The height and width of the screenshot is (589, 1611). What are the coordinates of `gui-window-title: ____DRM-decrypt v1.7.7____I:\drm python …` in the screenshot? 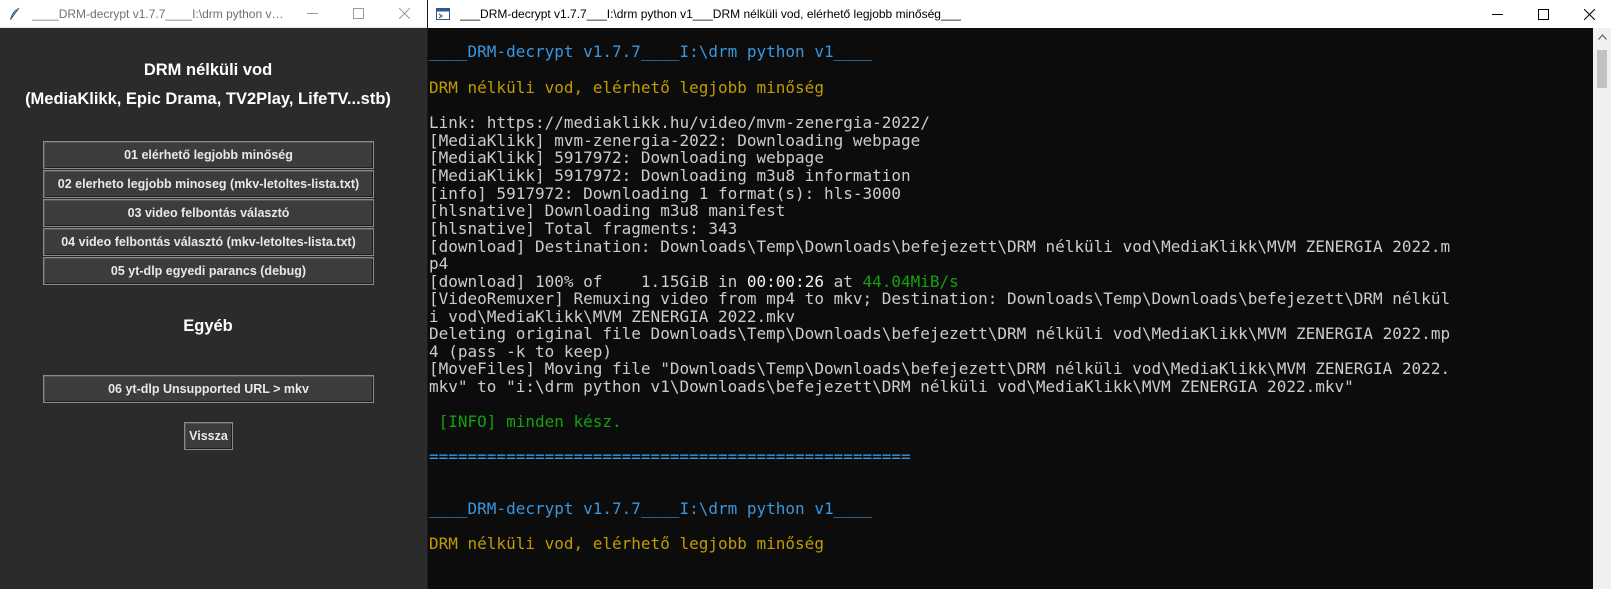 It's located at (160, 13).